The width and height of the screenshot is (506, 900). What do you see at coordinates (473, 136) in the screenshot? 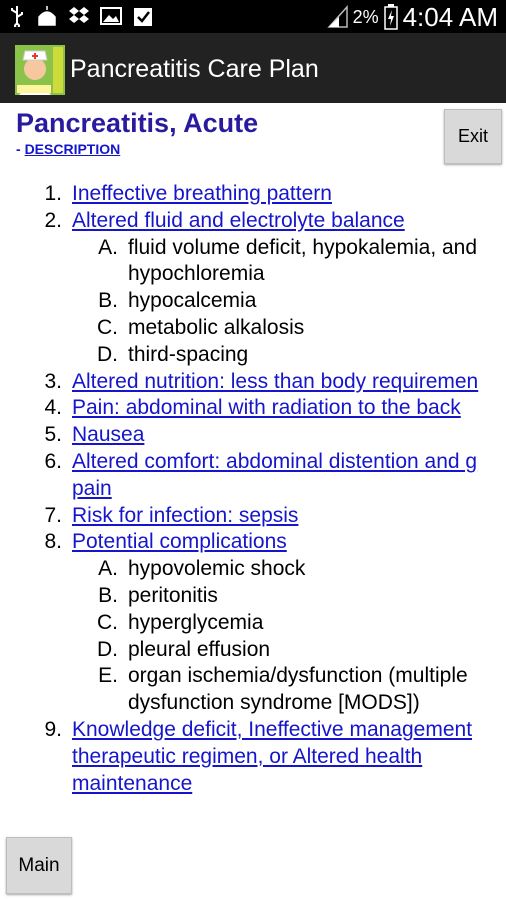
I see `exit-button: Exit` at bounding box center [473, 136].